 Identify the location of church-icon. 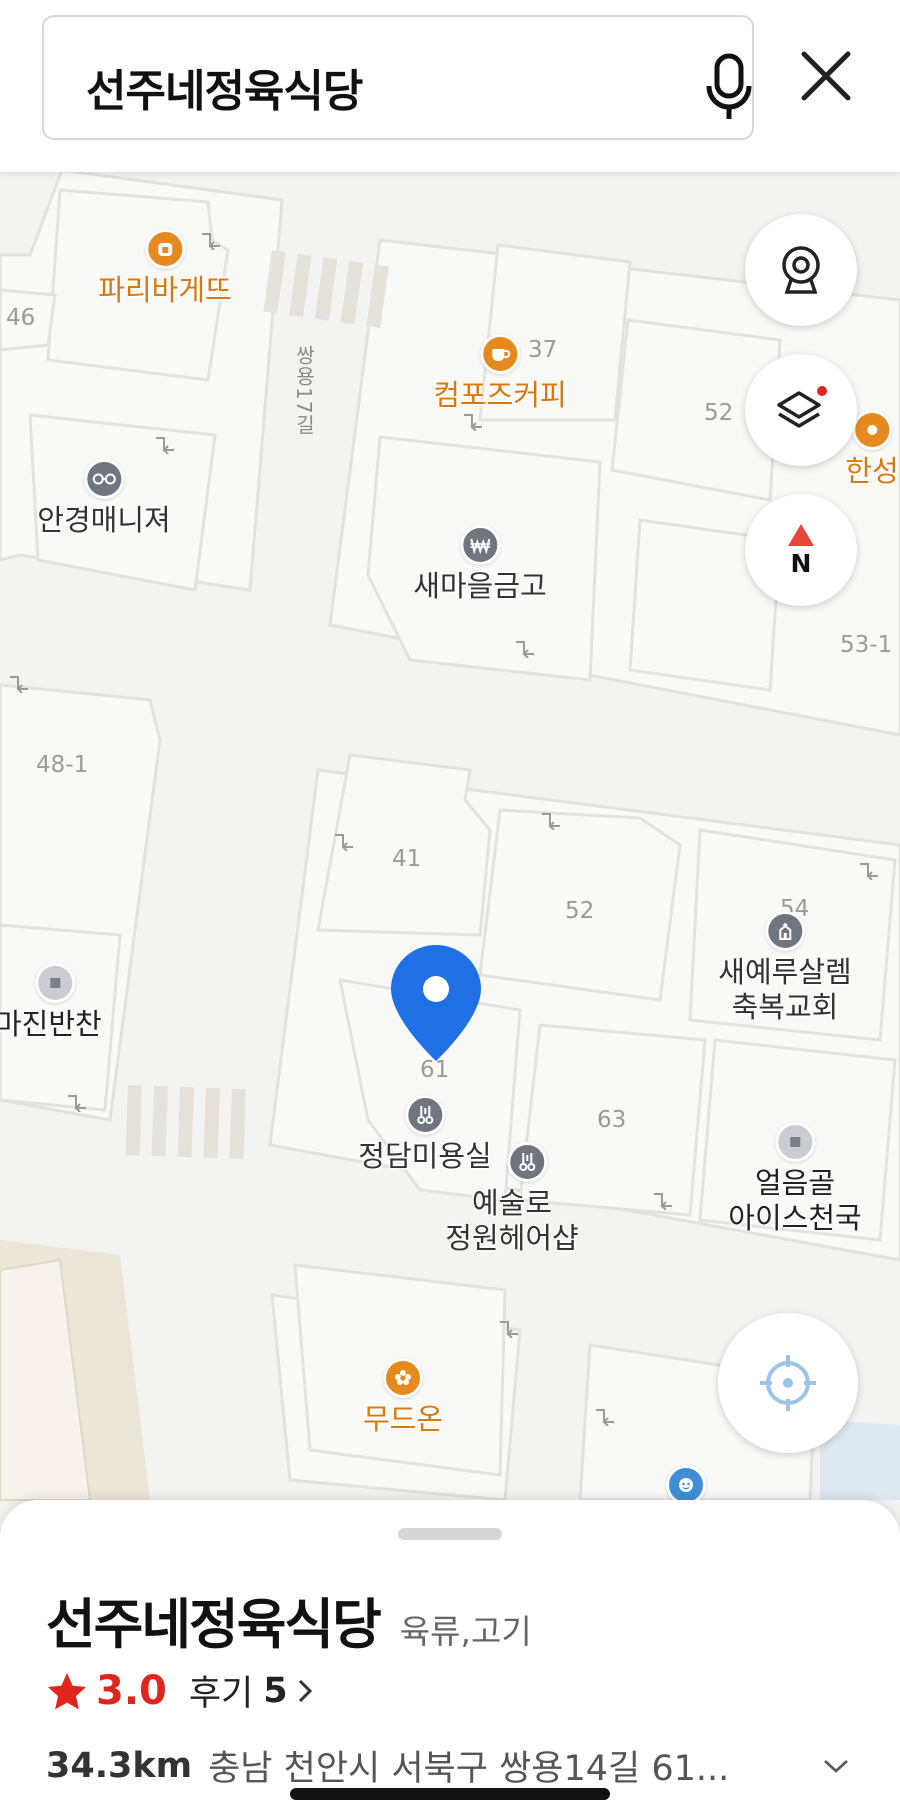
(785, 931).